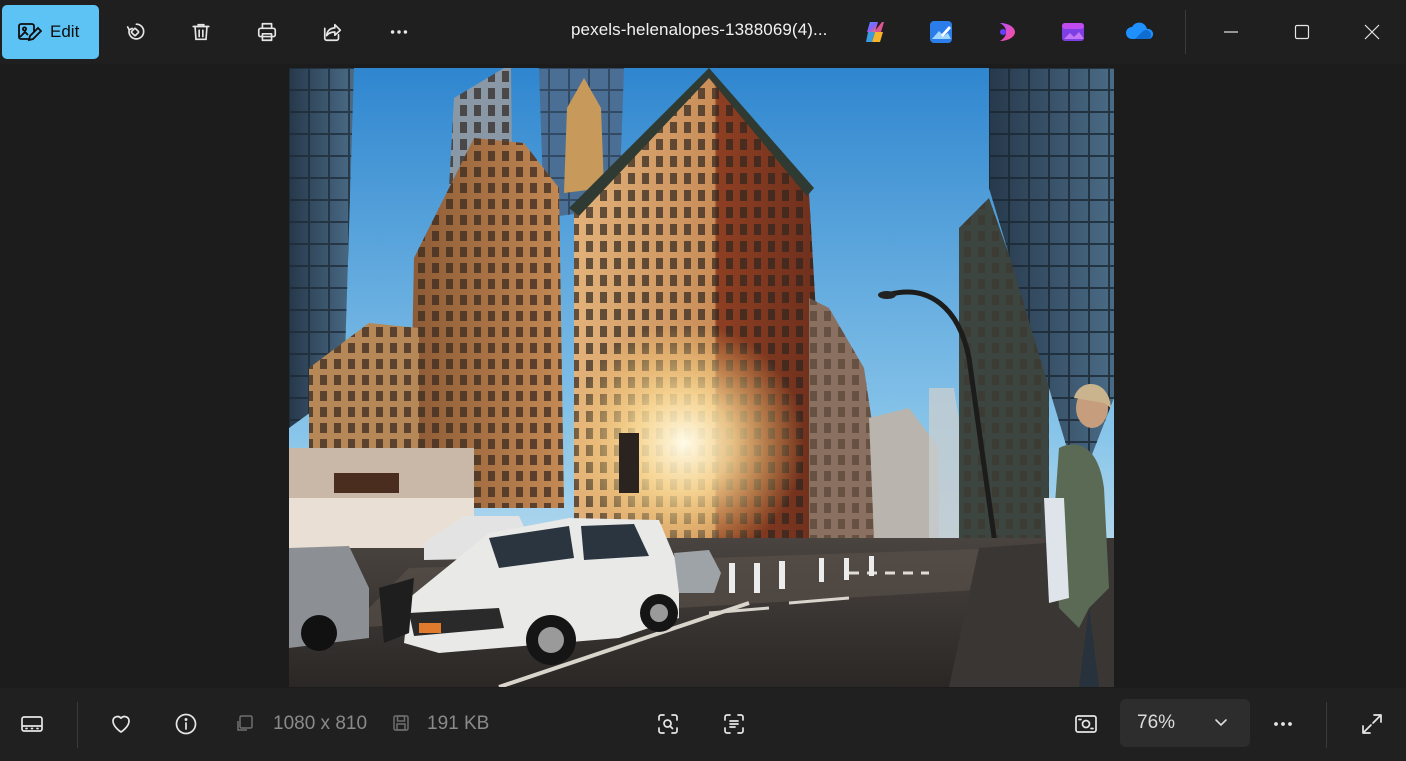 The image size is (1406, 761). What do you see at coordinates (29, 32) in the screenshot?
I see `edit-image-icon` at bounding box center [29, 32].